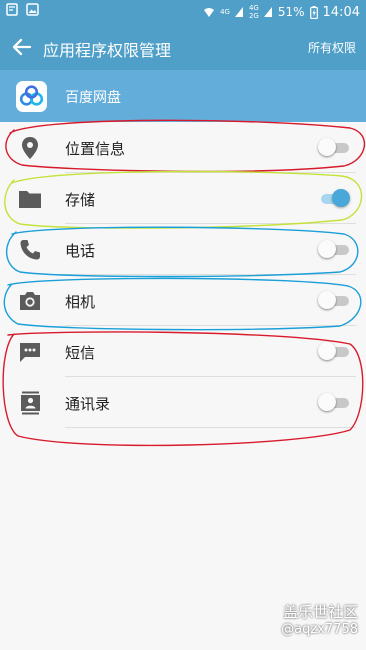  I want to click on signal-icon, so click(238, 12).